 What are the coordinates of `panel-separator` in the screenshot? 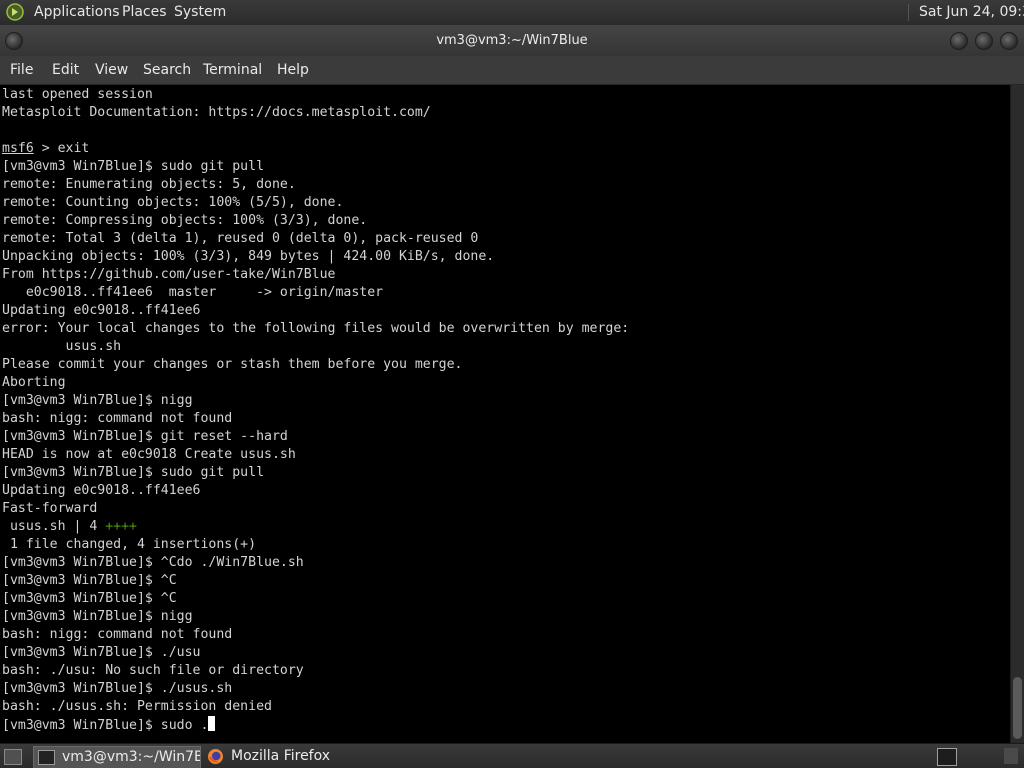 It's located at (908, 12).